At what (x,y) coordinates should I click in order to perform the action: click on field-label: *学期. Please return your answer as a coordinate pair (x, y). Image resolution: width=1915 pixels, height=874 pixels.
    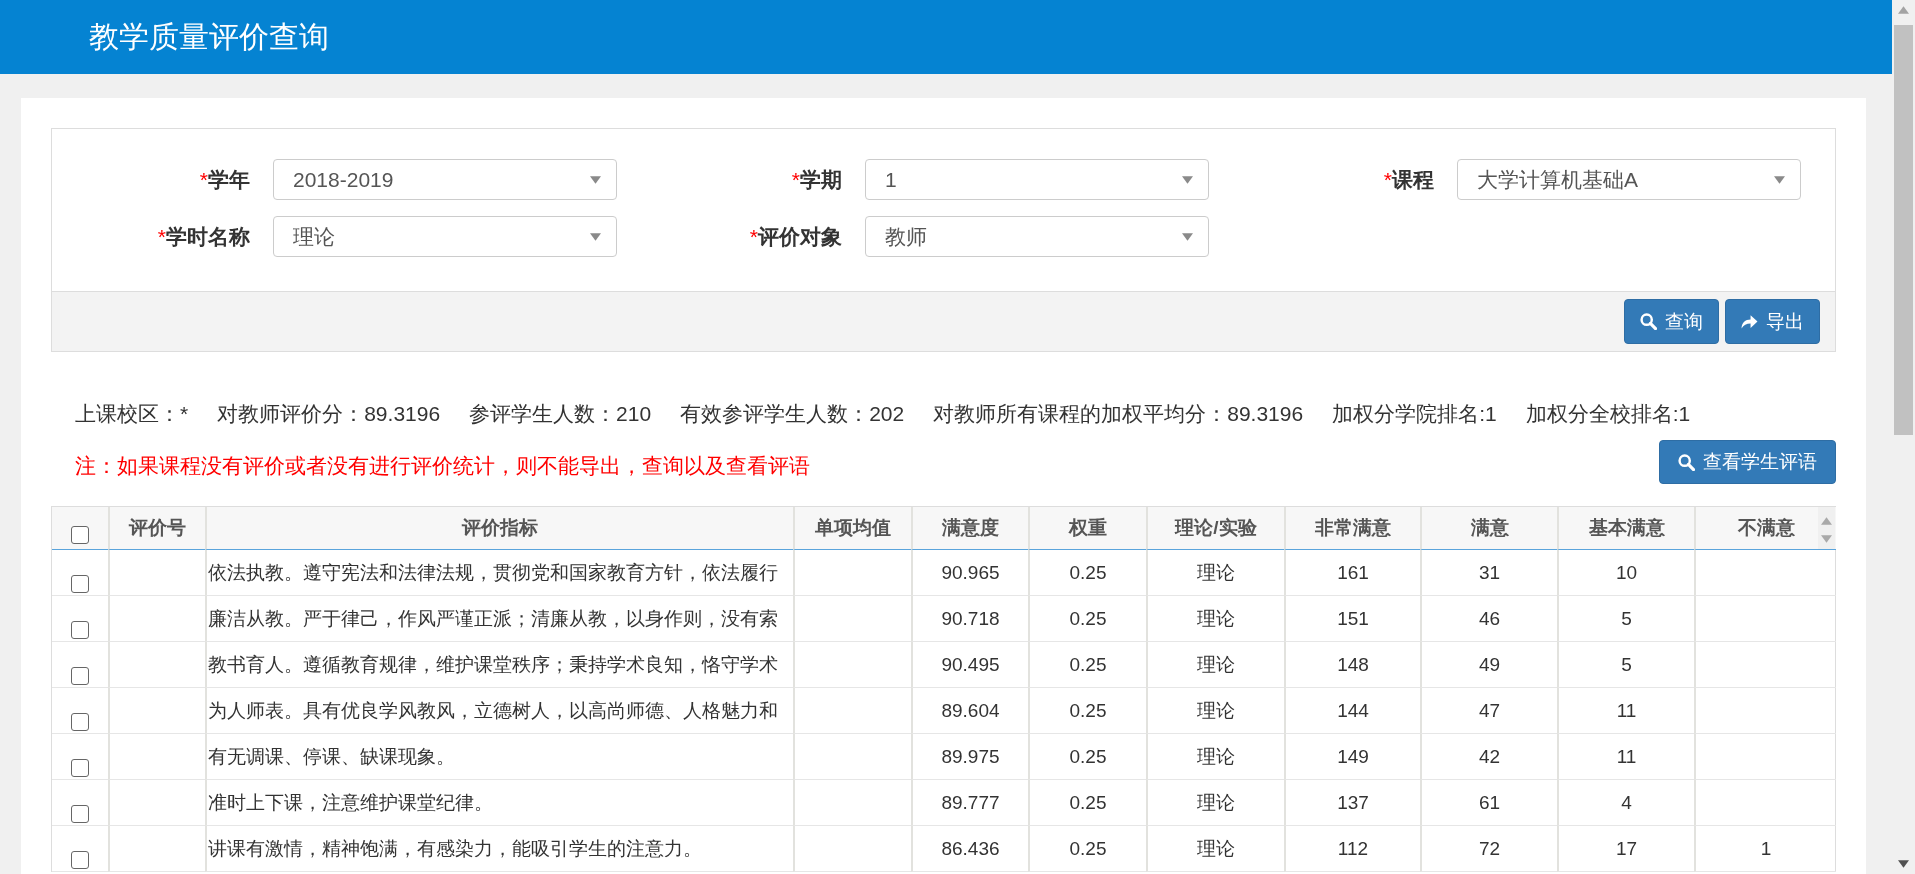
    Looking at the image, I should click on (816, 179).